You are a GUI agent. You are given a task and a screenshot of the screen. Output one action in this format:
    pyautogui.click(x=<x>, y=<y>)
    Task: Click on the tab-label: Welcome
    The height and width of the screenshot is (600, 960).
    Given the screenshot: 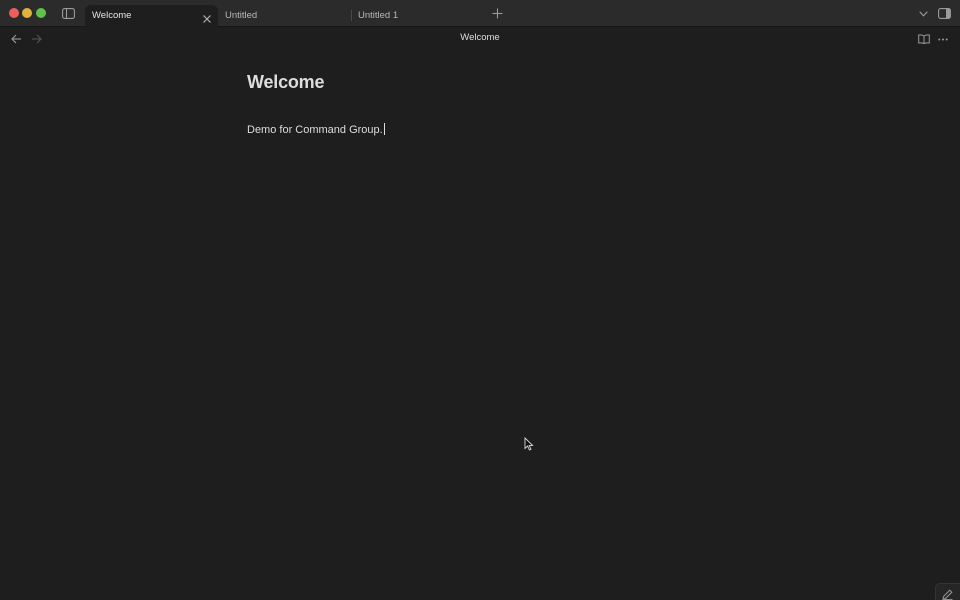 What is the action you would take?
    pyautogui.click(x=112, y=15)
    